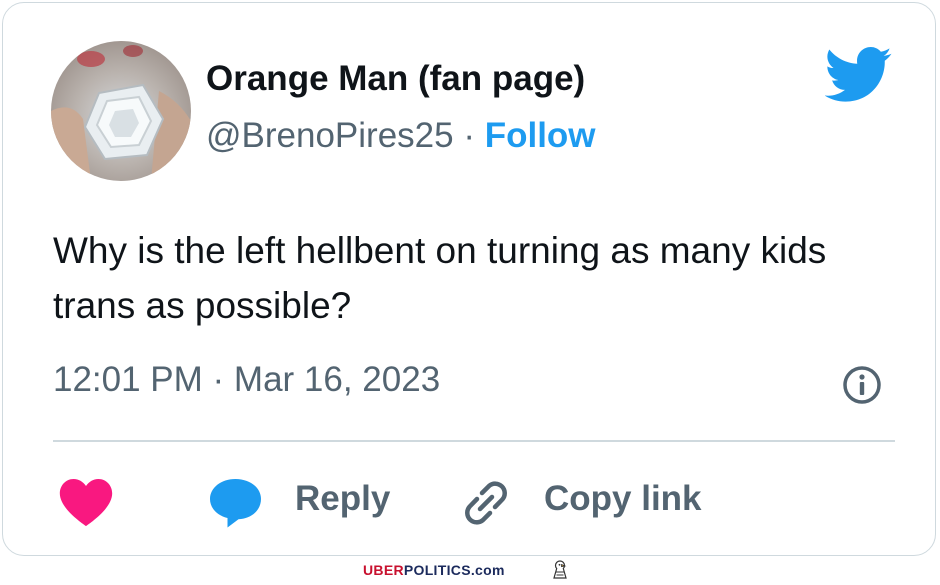  What do you see at coordinates (383, 570) in the screenshot?
I see `watermark-brand-part1: UBER` at bounding box center [383, 570].